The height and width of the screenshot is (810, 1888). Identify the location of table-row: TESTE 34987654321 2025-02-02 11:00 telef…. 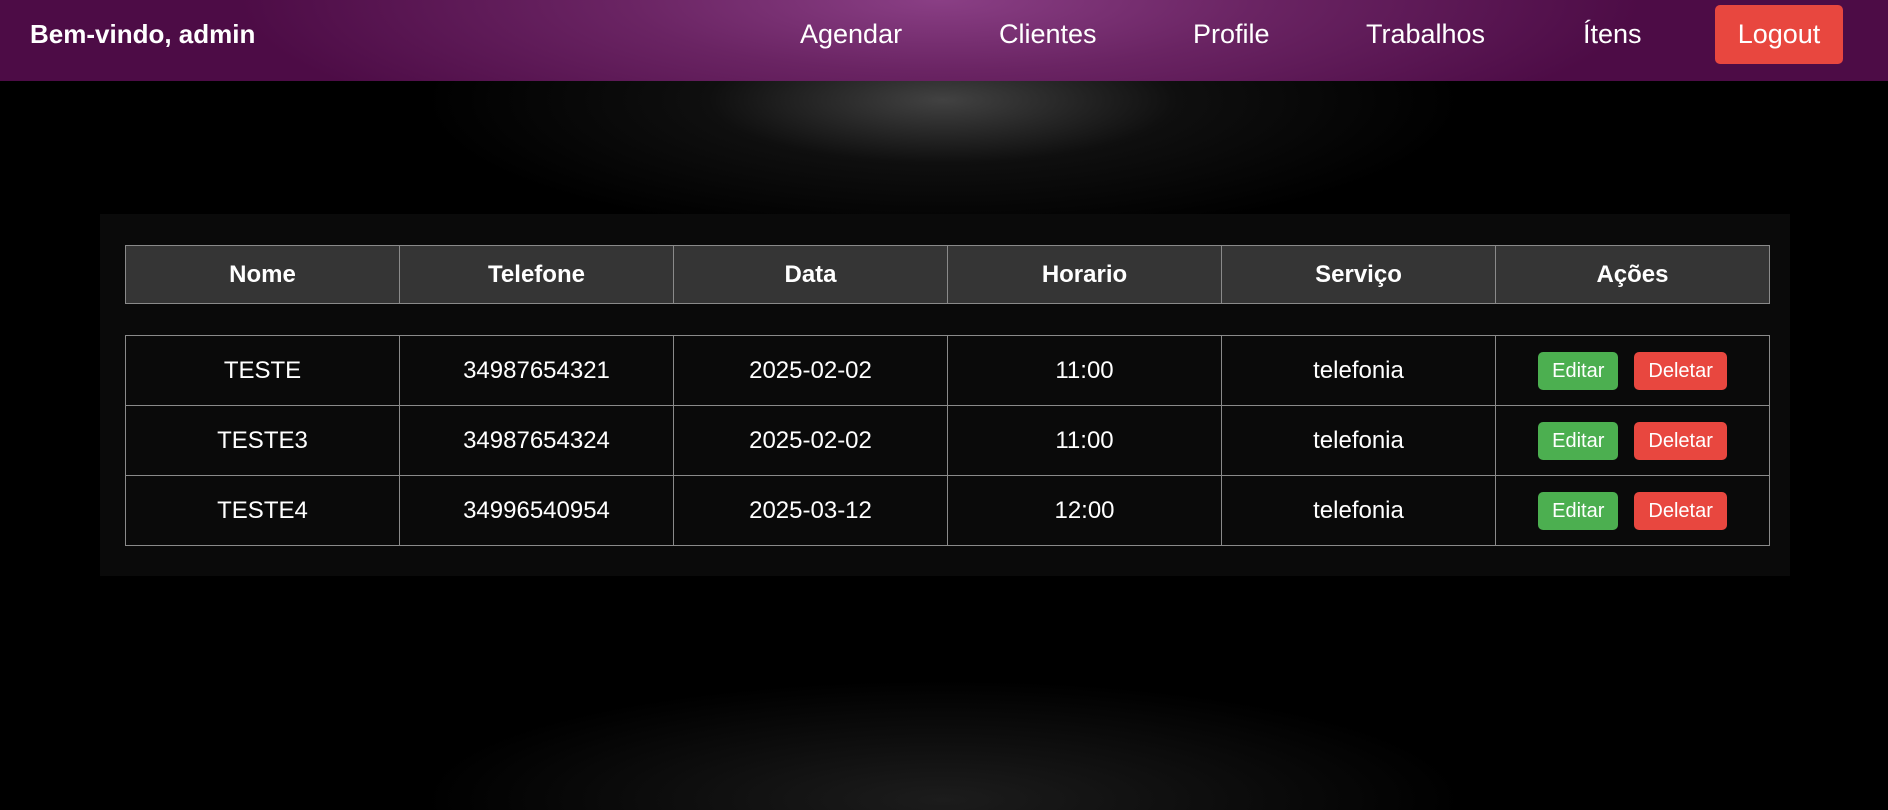
(947, 371).